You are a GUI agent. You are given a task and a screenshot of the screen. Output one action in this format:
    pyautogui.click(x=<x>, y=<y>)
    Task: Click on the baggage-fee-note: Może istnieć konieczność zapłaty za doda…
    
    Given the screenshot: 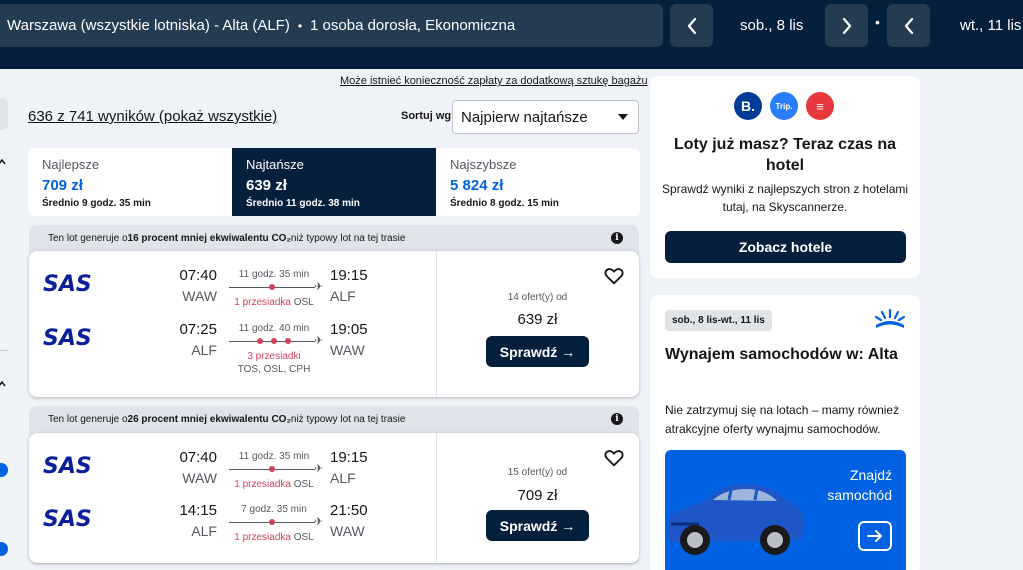 What is the action you would take?
    pyautogui.click(x=494, y=81)
    